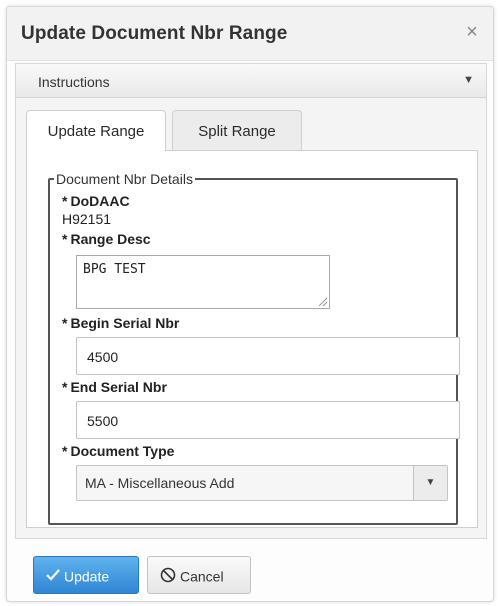  Describe the element at coordinates (237, 130) in the screenshot. I see `tab-split-range: Split Range` at that location.